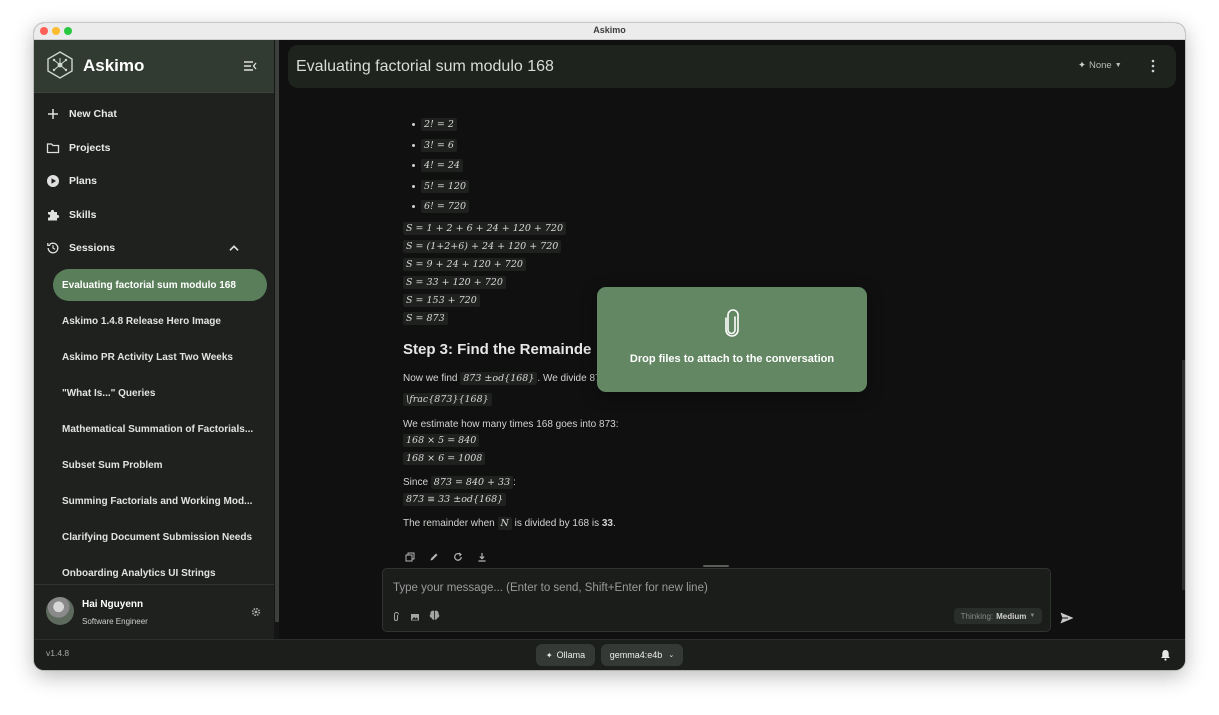 This screenshot has width=1219, height=715. Describe the element at coordinates (441, 440) in the screenshot. I see `math-line: 168 × 5 = 840` at that location.